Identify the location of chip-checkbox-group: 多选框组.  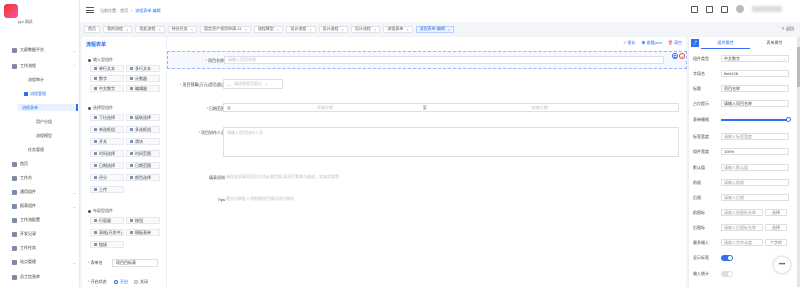
(143, 129).